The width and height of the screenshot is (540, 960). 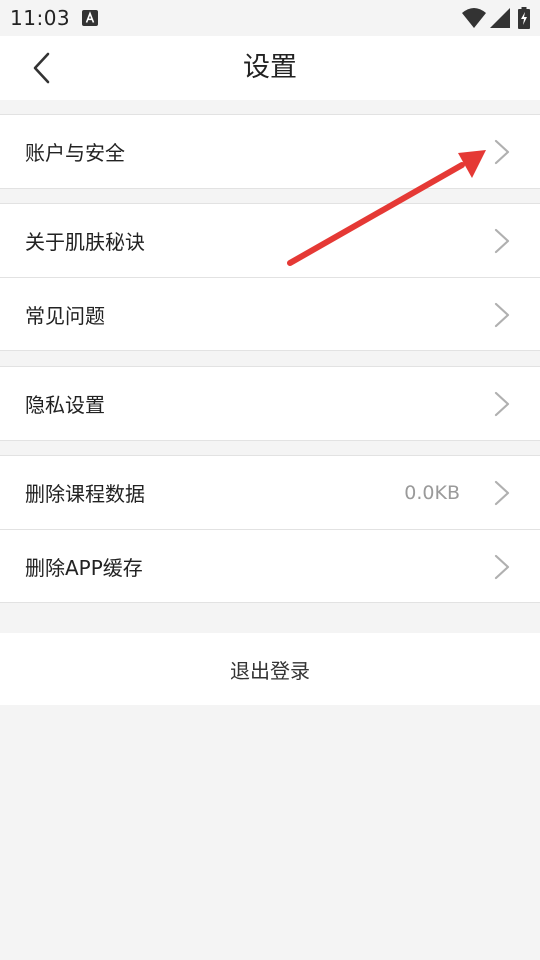 I want to click on page-title: 设置, so click(x=270, y=67).